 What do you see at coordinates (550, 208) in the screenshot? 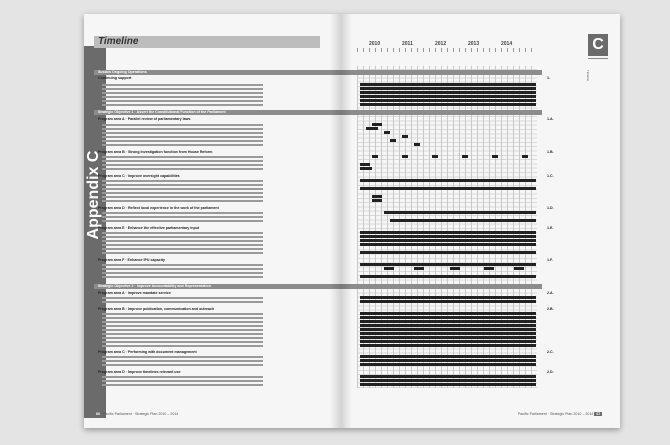
I see `program-code: 1.D.` at bounding box center [550, 208].